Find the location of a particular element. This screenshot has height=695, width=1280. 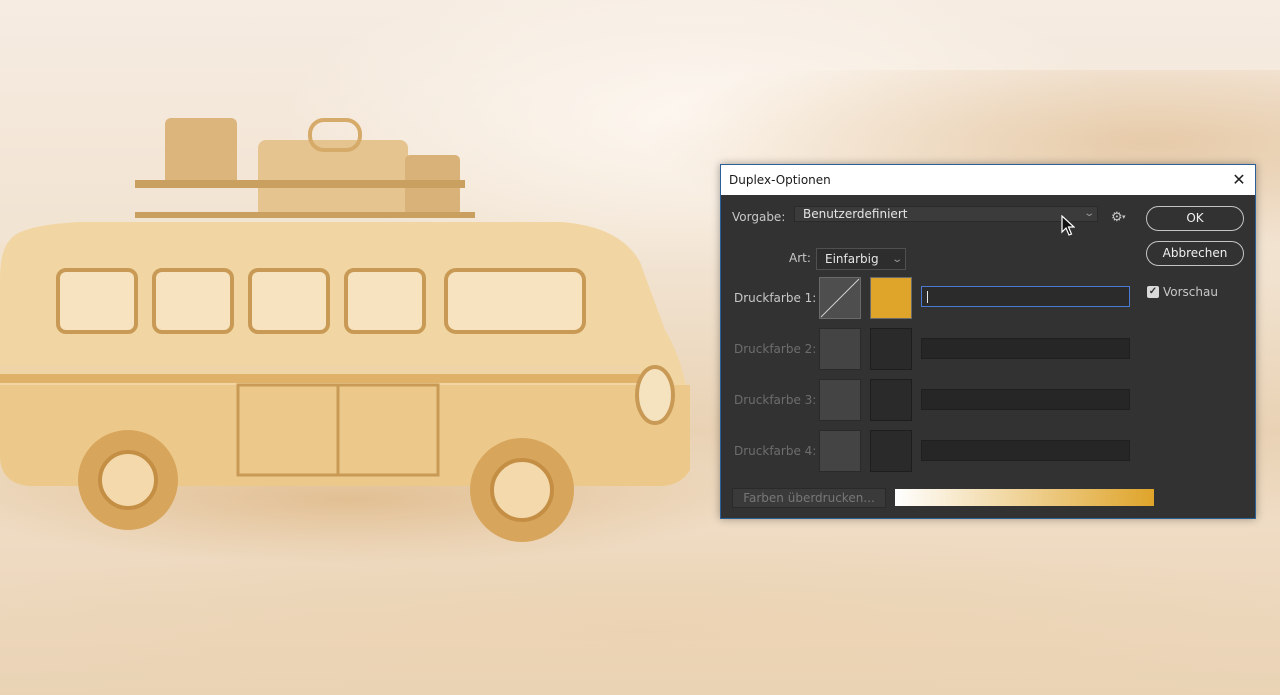

checkmark-icon: ✓ is located at coordinates (1153, 292).